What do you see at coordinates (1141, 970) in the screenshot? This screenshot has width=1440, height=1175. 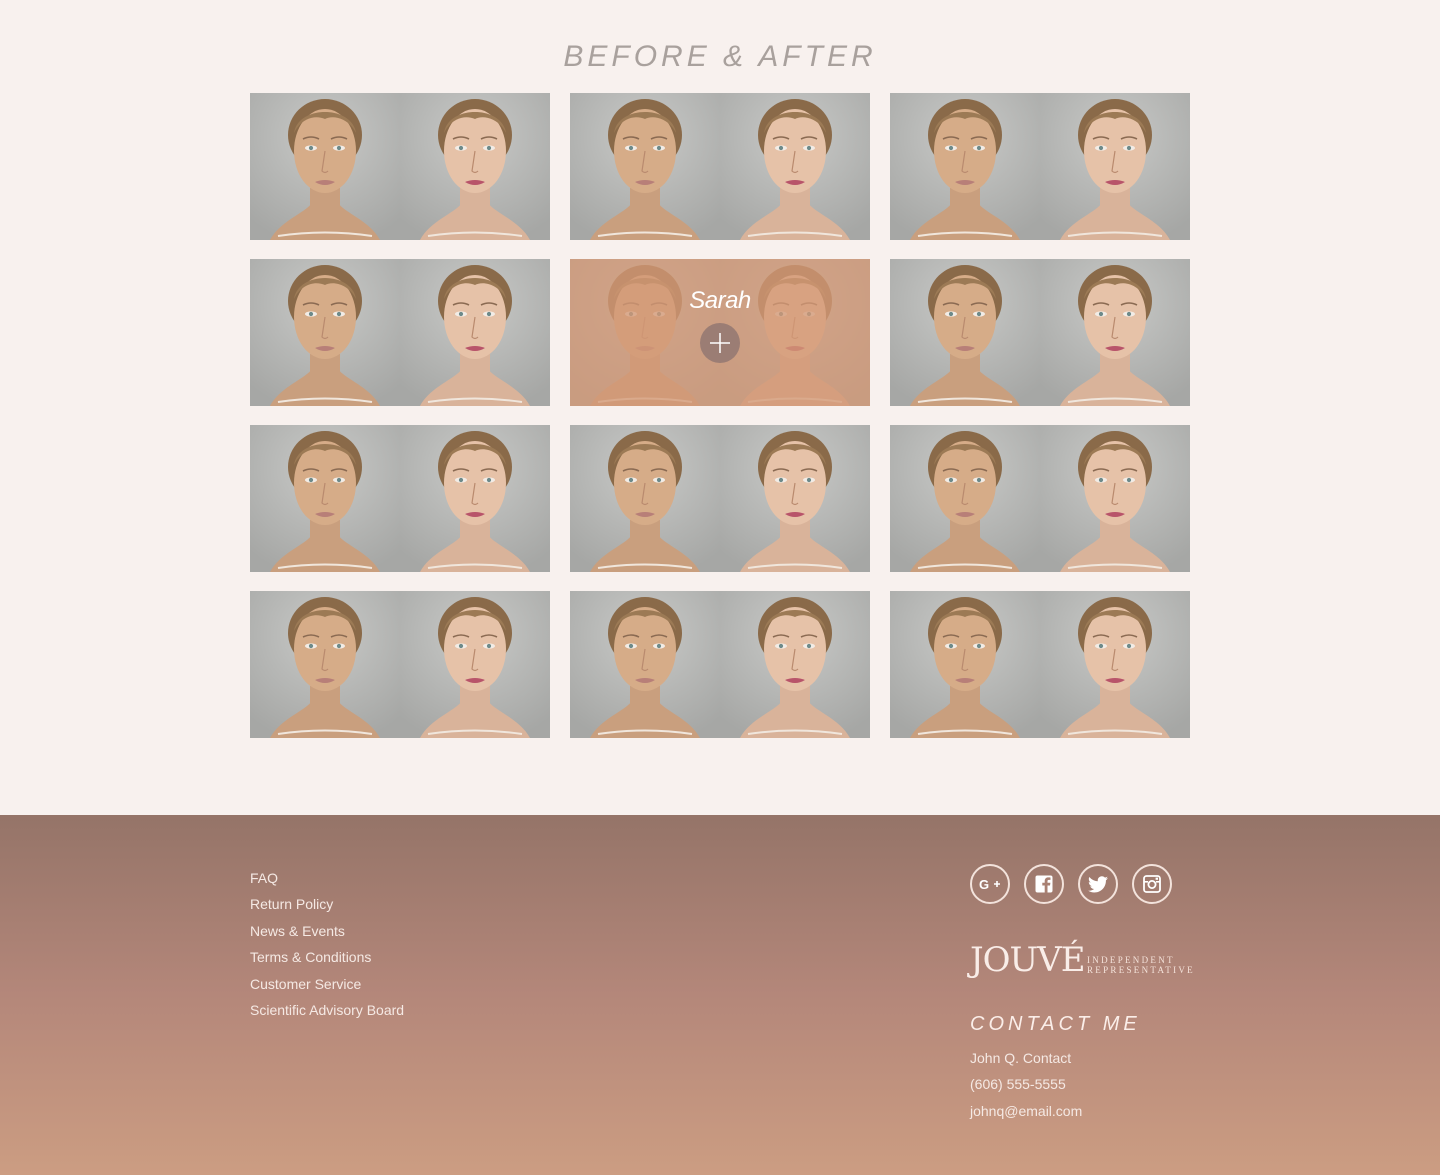 I see `brand-tagline-line-2: REPRESENTATIVE` at bounding box center [1141, 970].